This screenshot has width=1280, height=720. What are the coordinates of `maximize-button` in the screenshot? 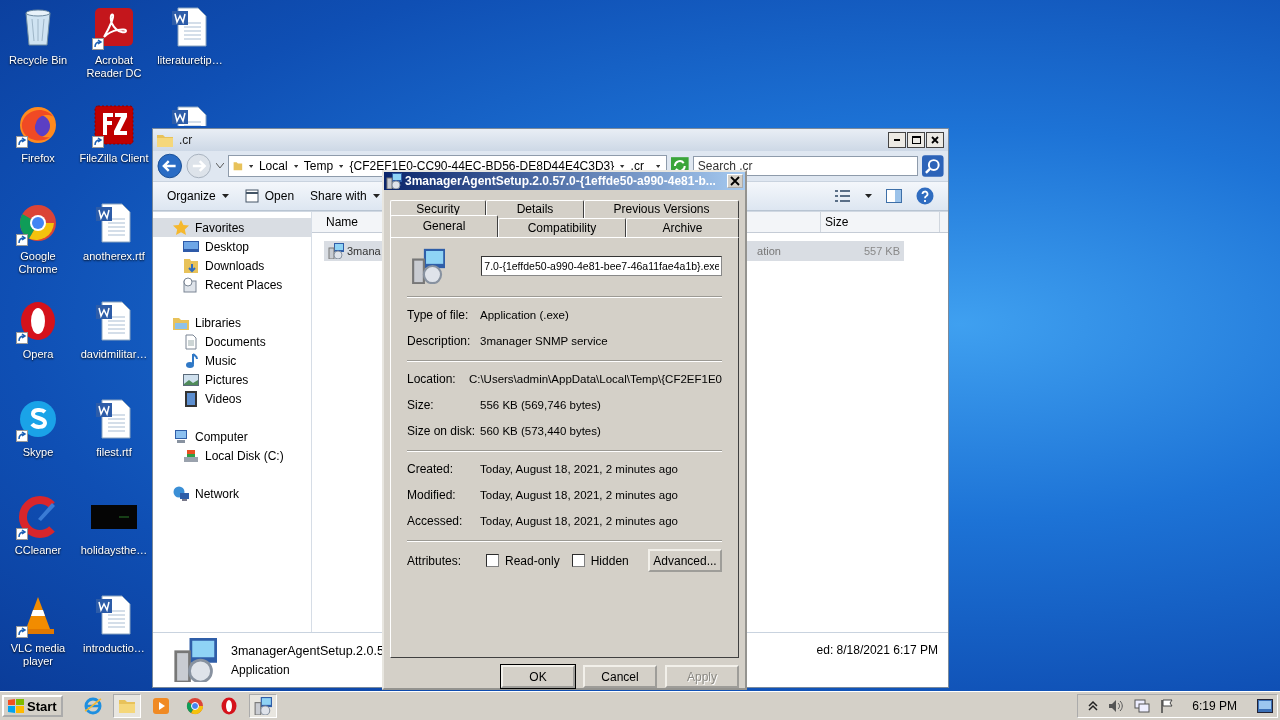 It's located at (916, 140).